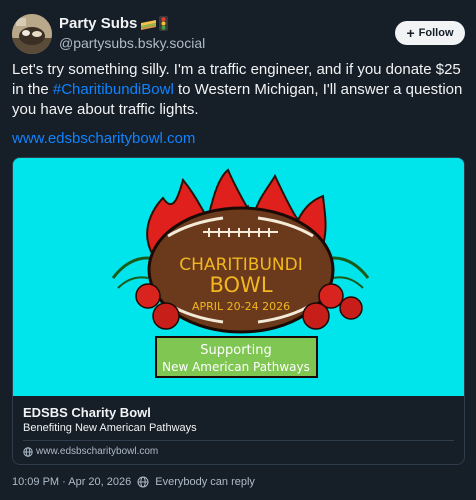  I want to click on post-link: www.edsbscharitybowl.com, so click(103, 138).